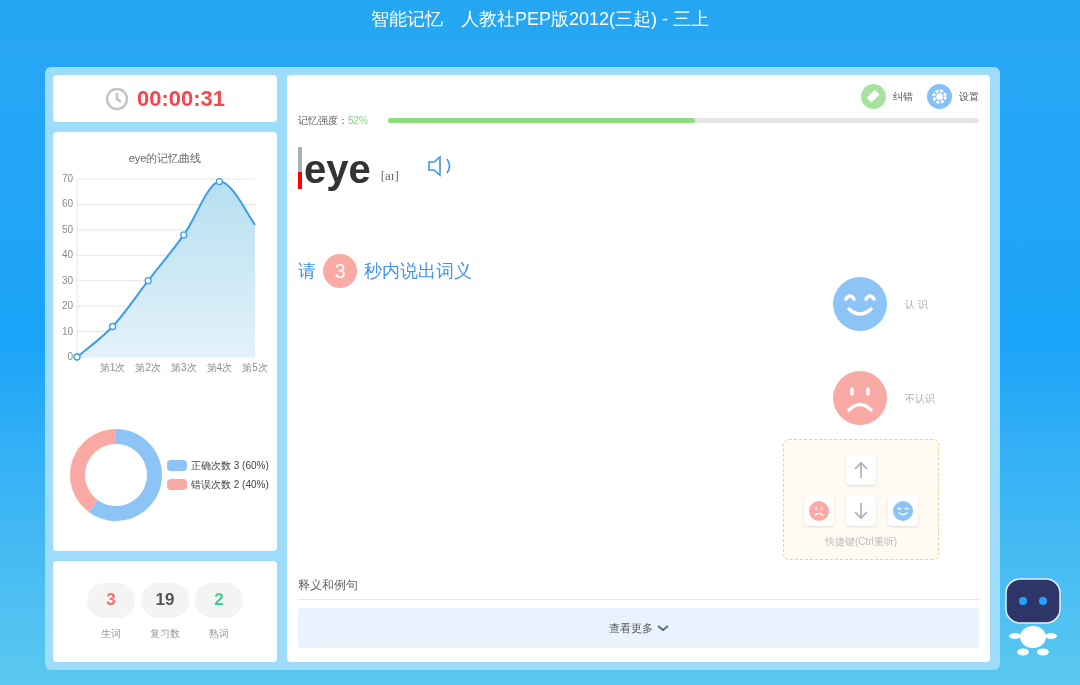 This screenshot has height=685, width=1080. Describe the element at coordinates (939, 96) in the screenshot. I see `settings-icon` at that location.